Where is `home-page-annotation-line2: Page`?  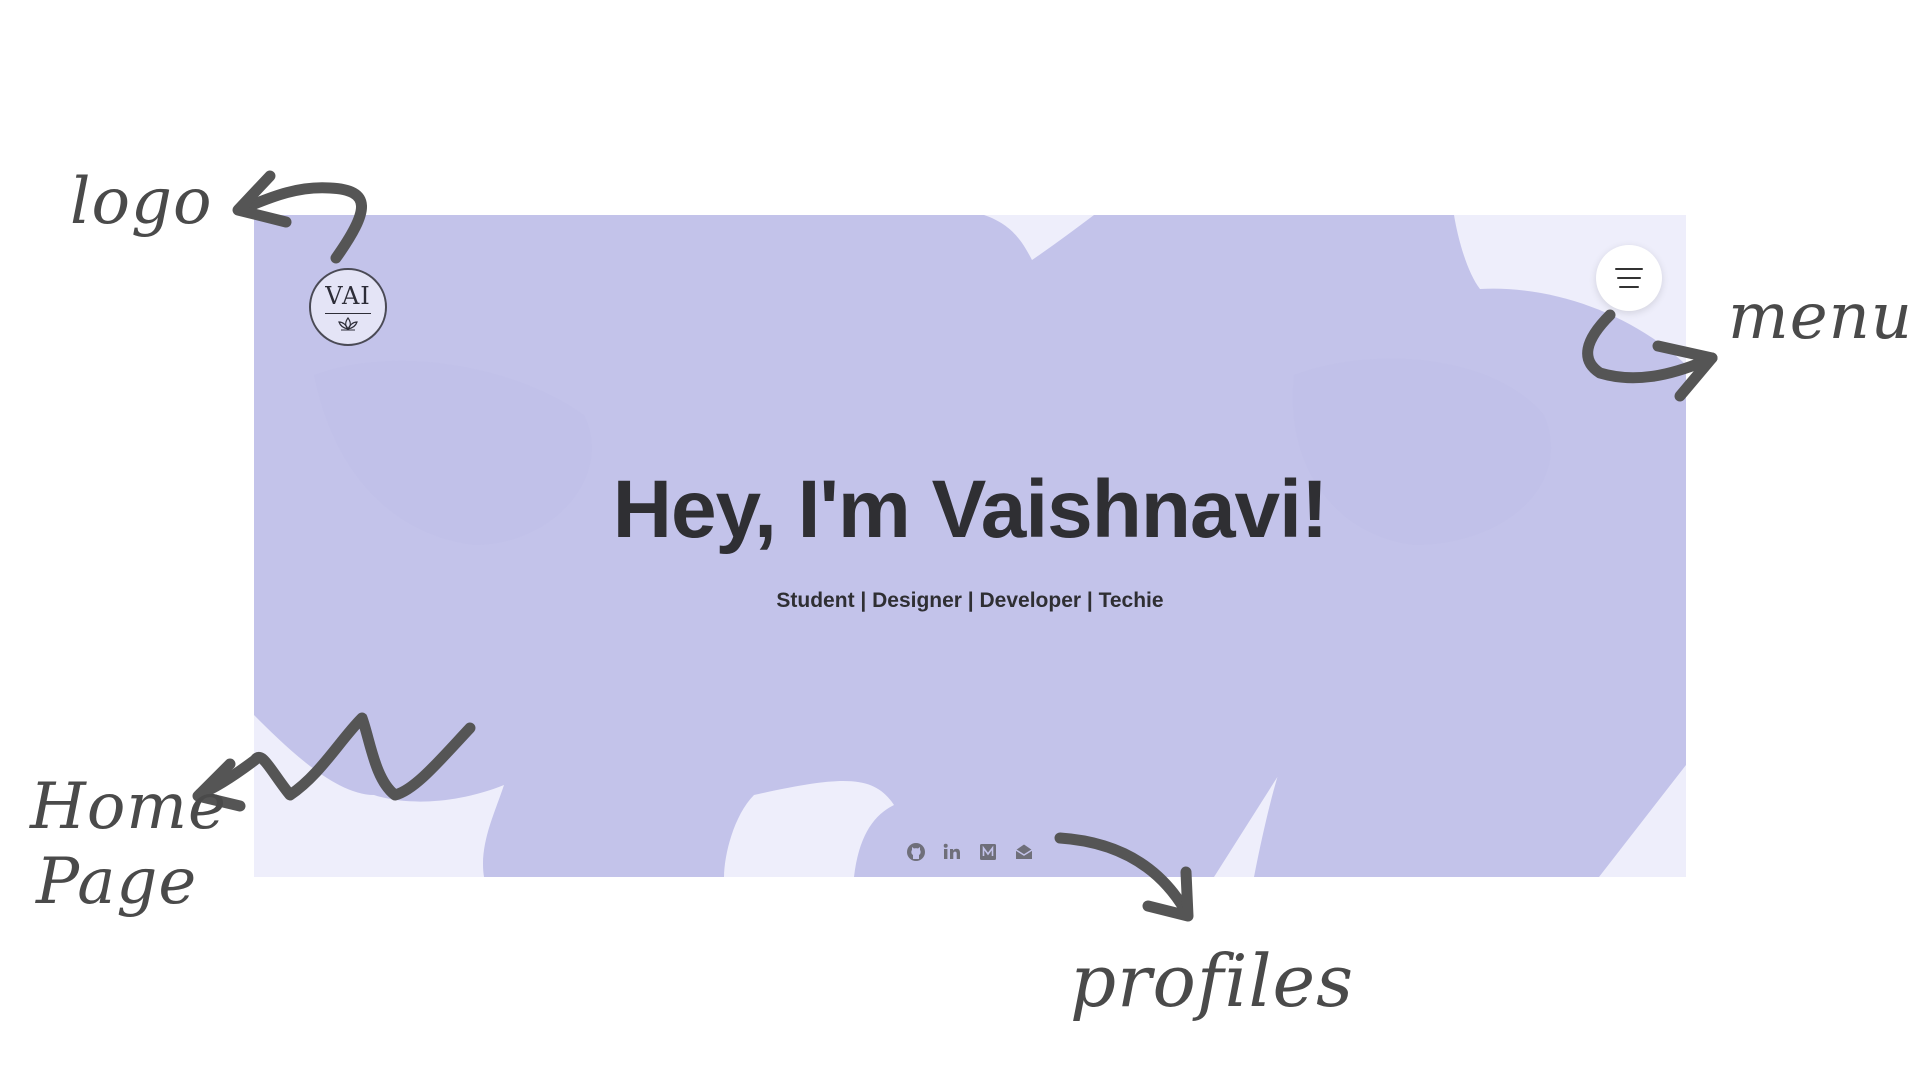
home-page-annotation-line2: Page is located at coordinates (117, 882).